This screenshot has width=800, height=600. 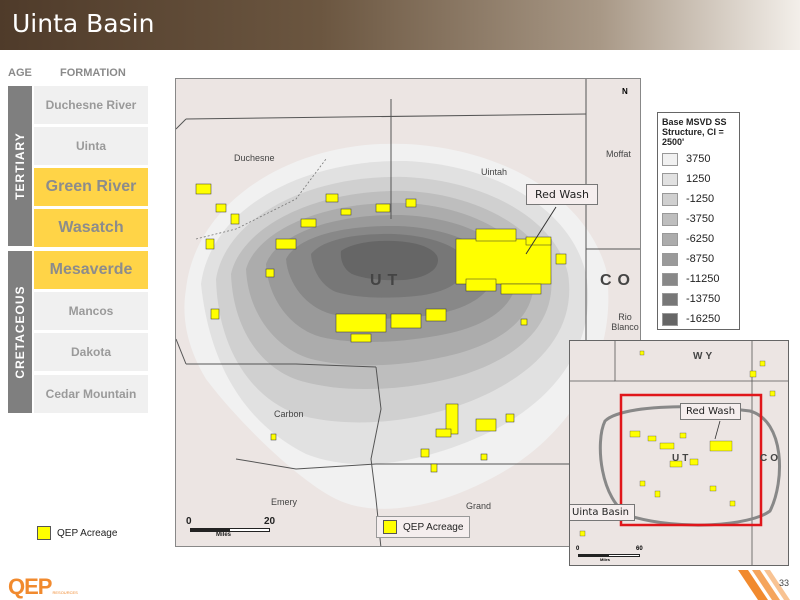 I want to click on structure-legend-row: 3750, so click(x=698, y=159).